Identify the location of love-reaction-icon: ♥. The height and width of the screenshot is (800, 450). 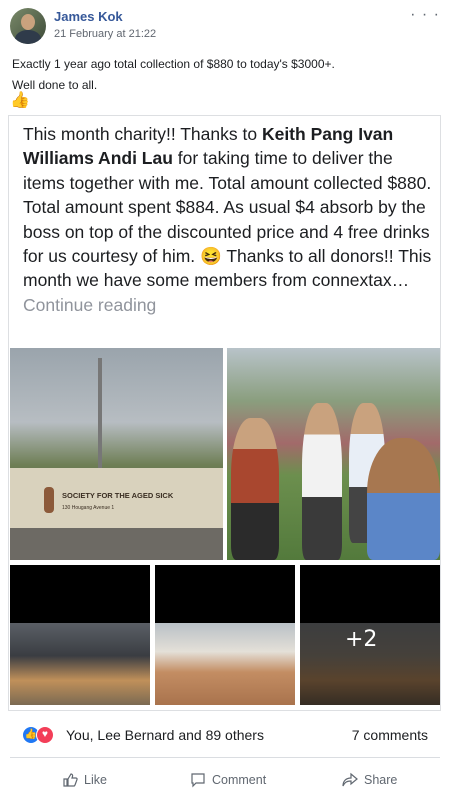
(45, 735).